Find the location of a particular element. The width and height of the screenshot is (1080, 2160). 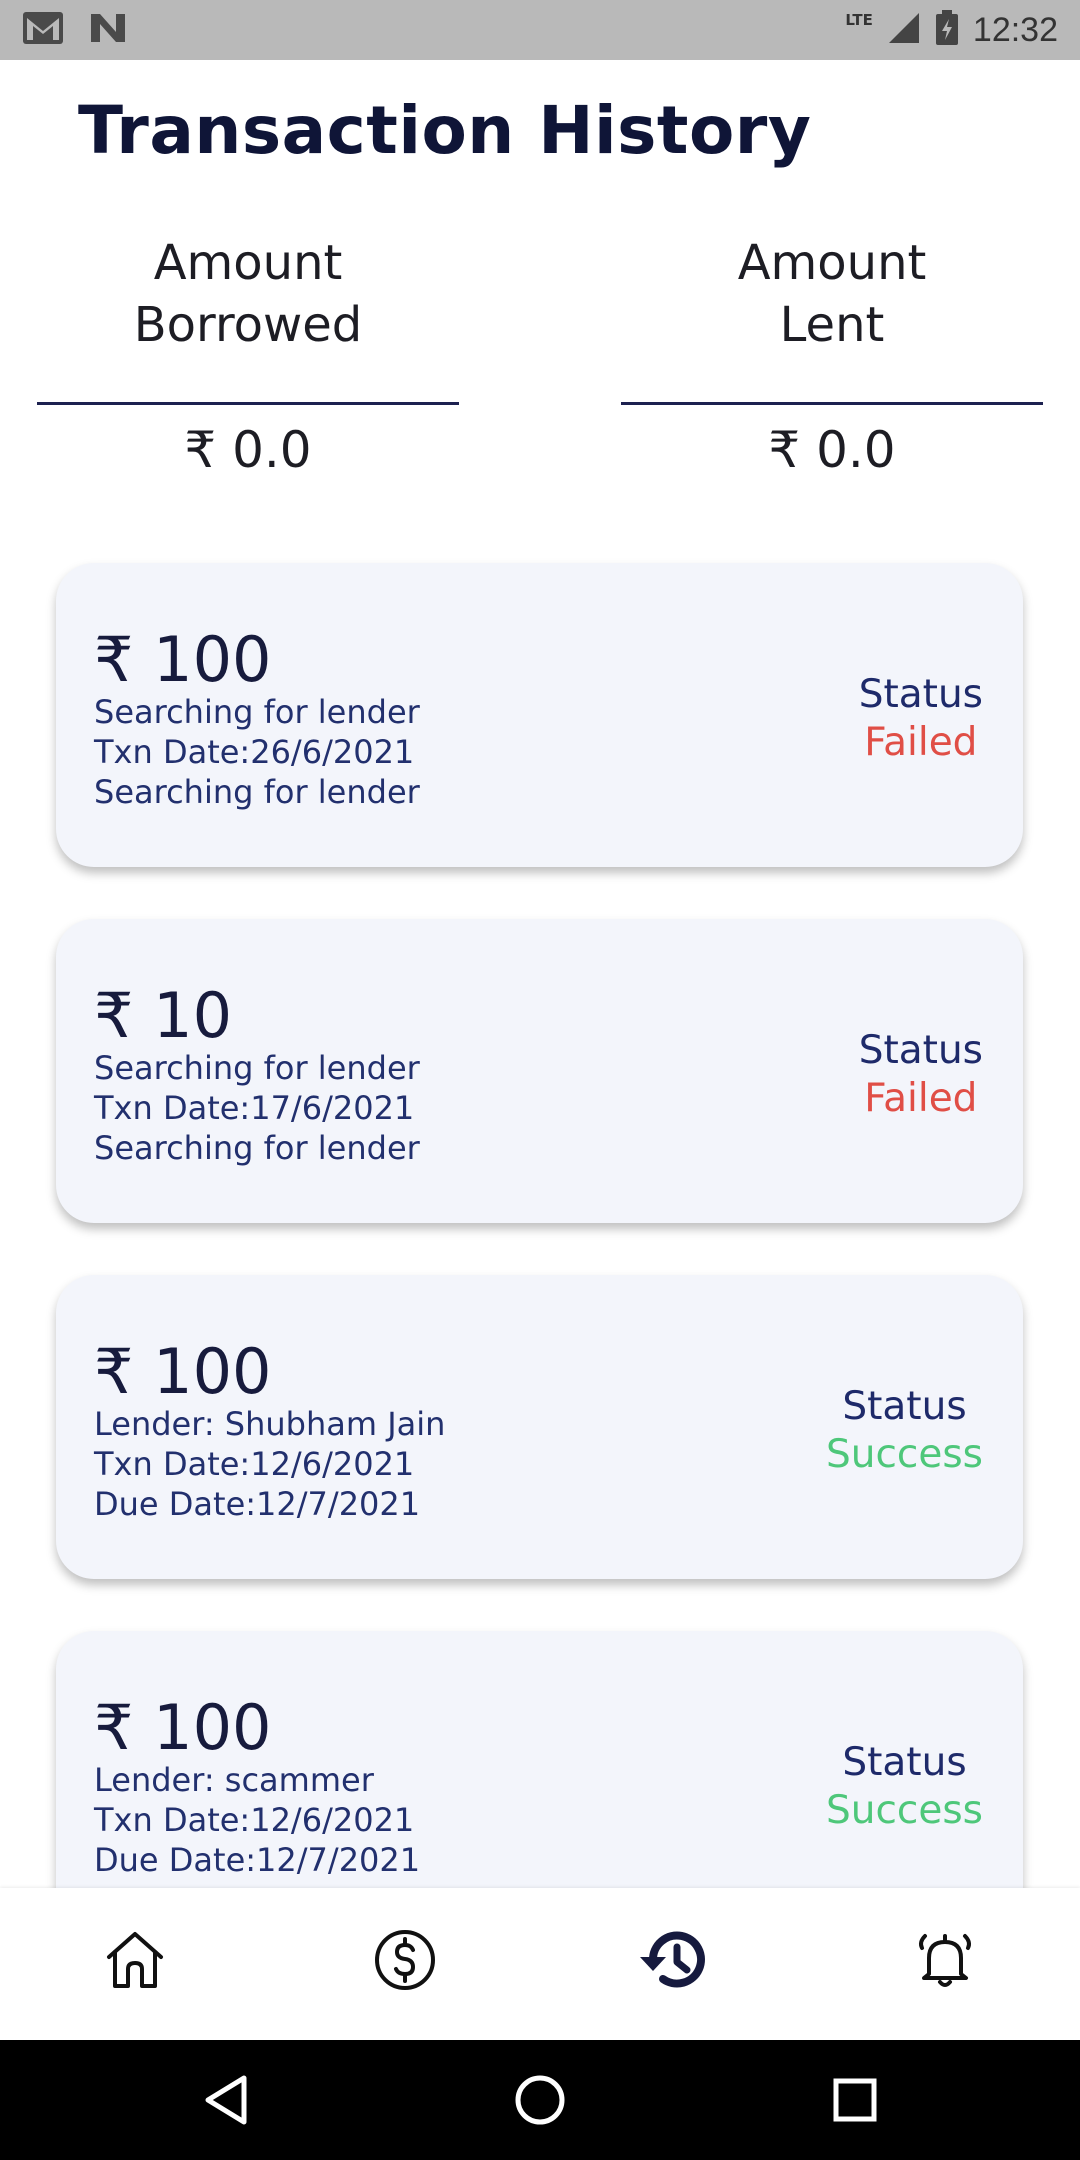

home-circle-icon is located at coordinates (540, 2100).